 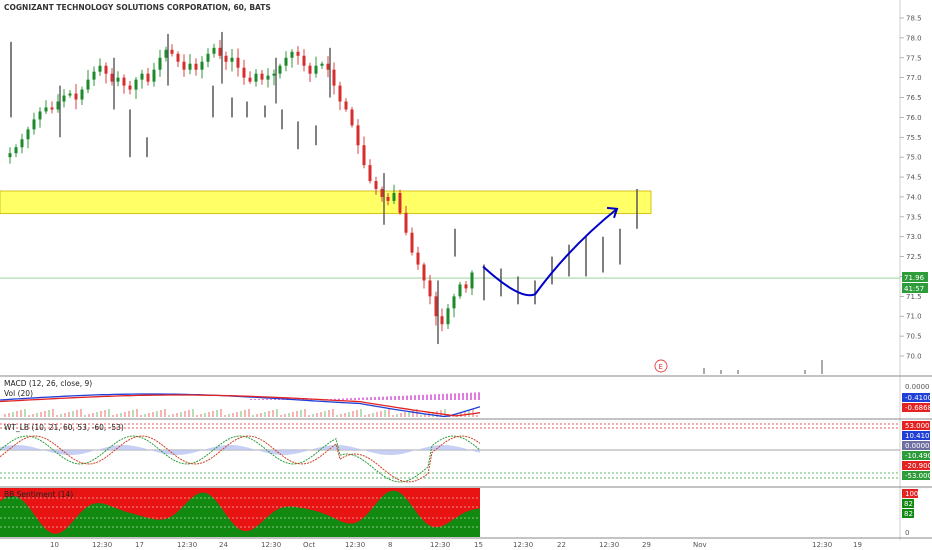 What do you see at coordinates (914, 38) in the screenshot?
I see `price-tick-label: 78.0` at bounding box center [914, 38].